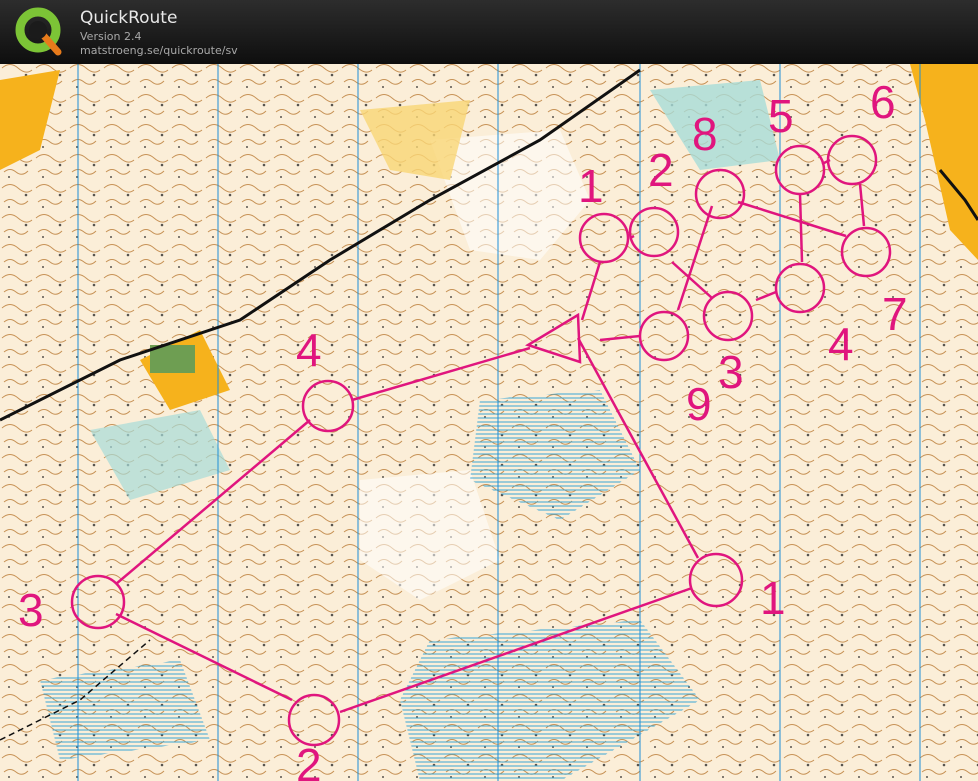 The image size is (978, 781). What do you see at coordinates (773, 598) in the screenshot?
I see `control-number-a-1: 1` at bounding box center [773, 598].